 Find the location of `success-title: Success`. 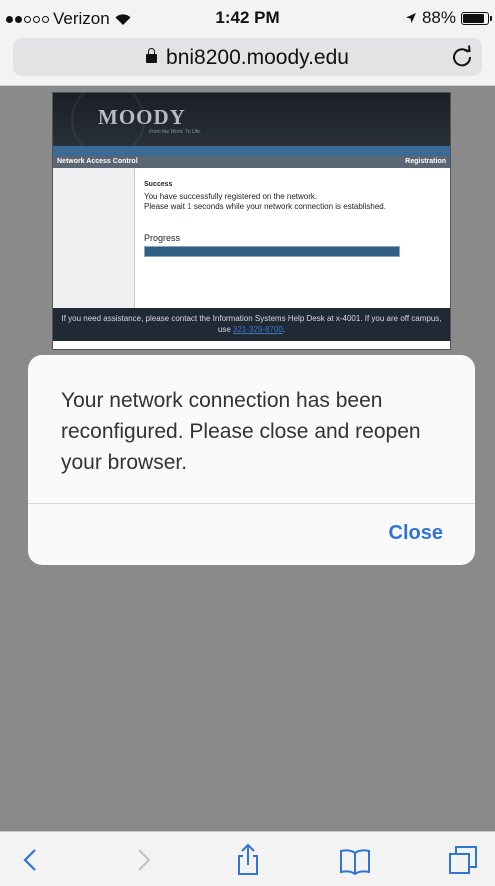

success-title: Success is located at coordinates (158, 184).